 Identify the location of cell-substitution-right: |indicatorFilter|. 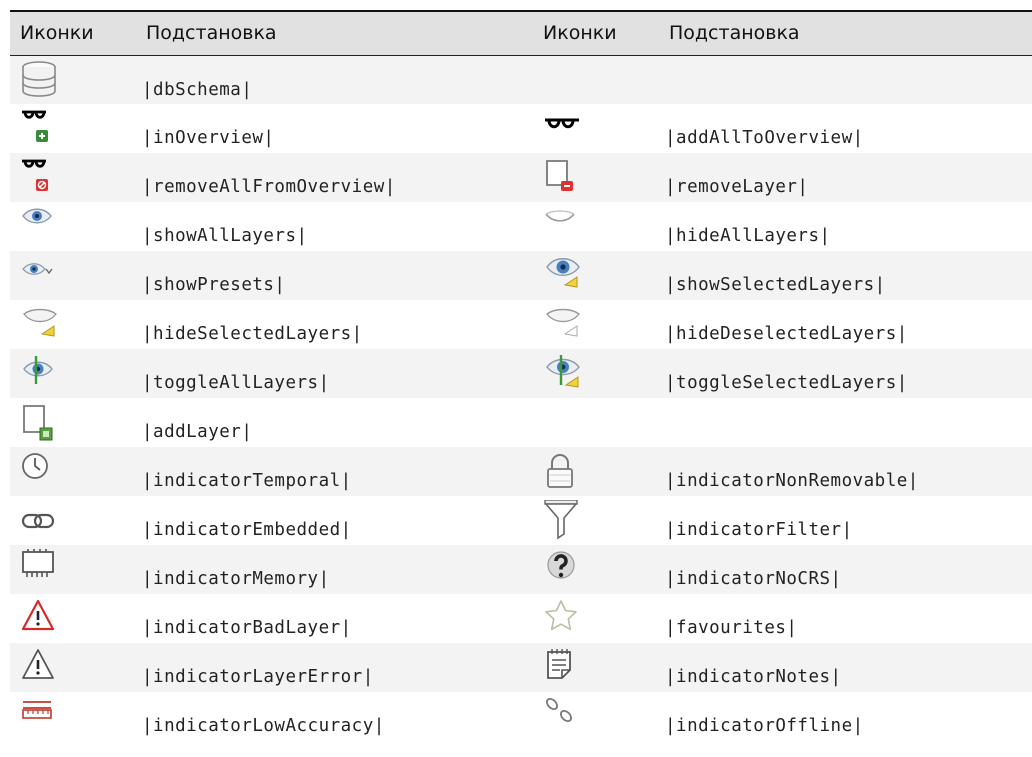
(759, 530).